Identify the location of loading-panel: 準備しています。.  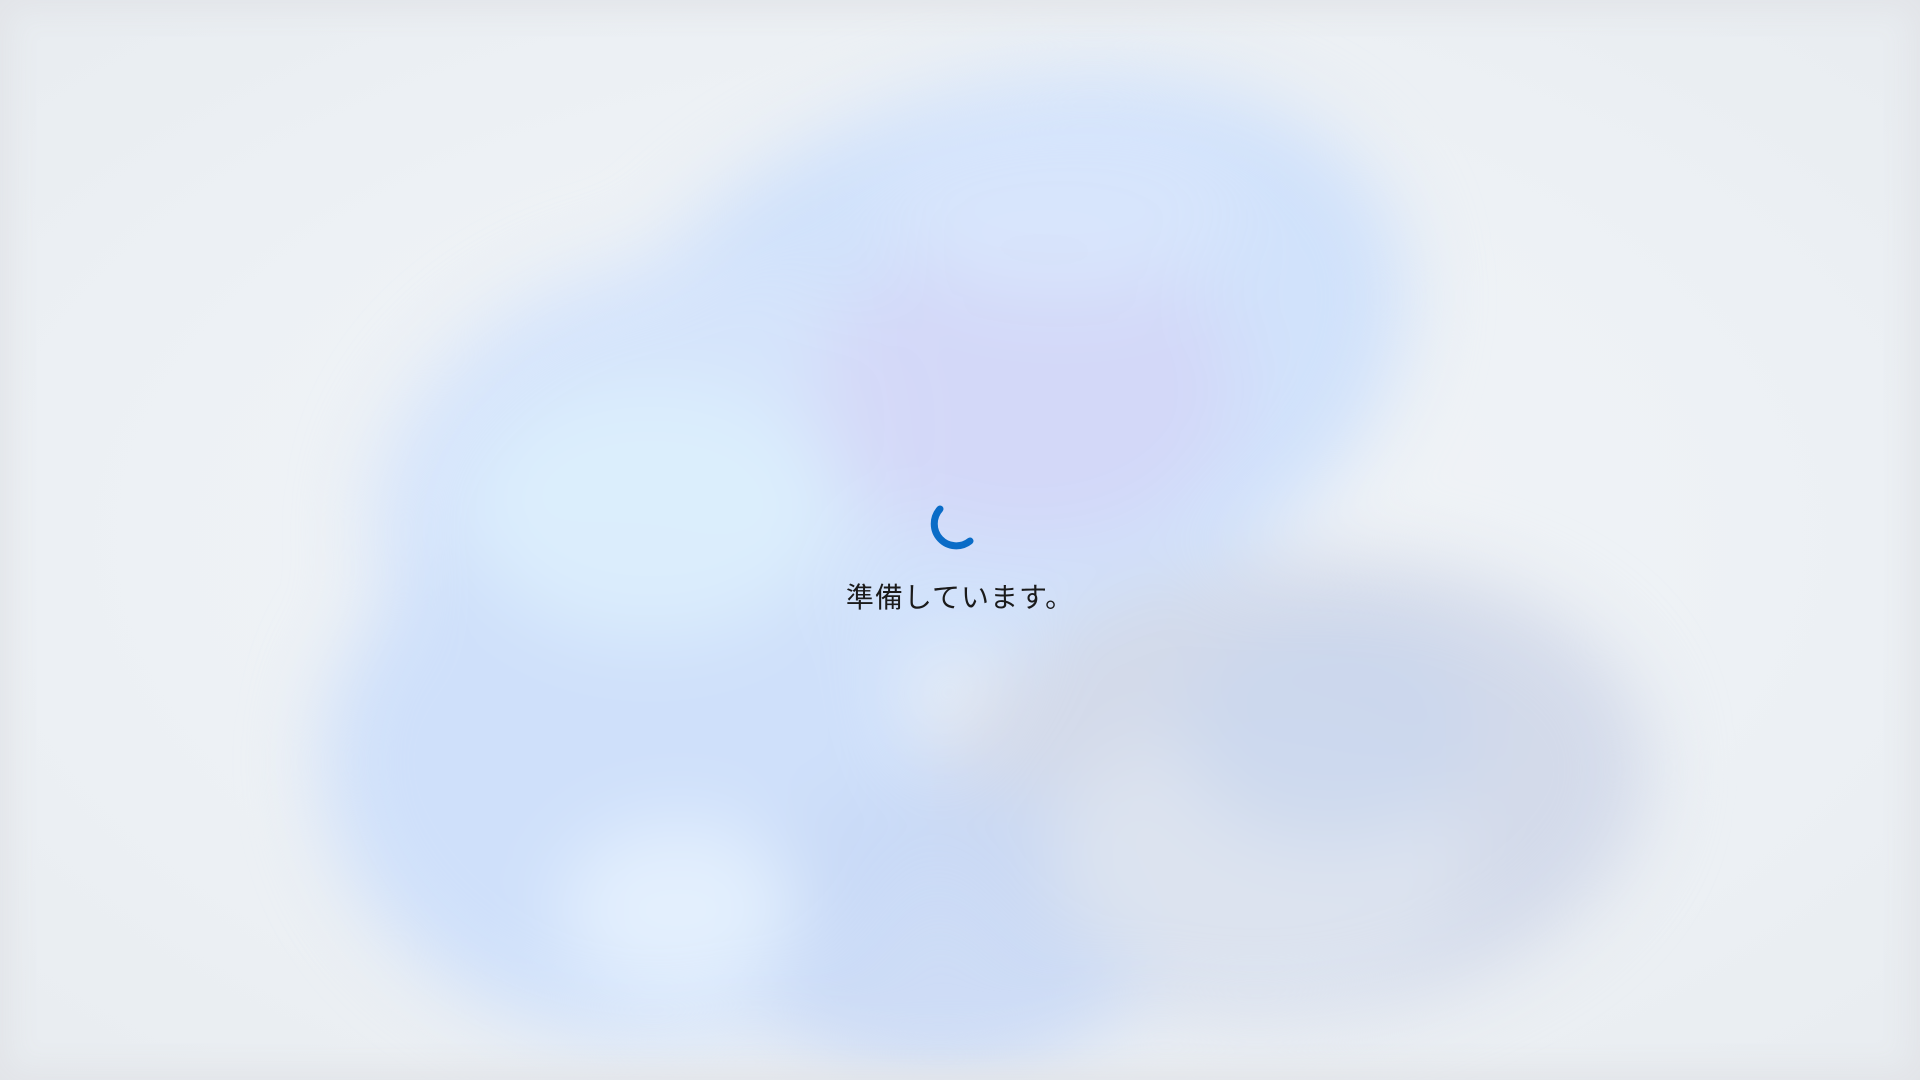
(960, 556).